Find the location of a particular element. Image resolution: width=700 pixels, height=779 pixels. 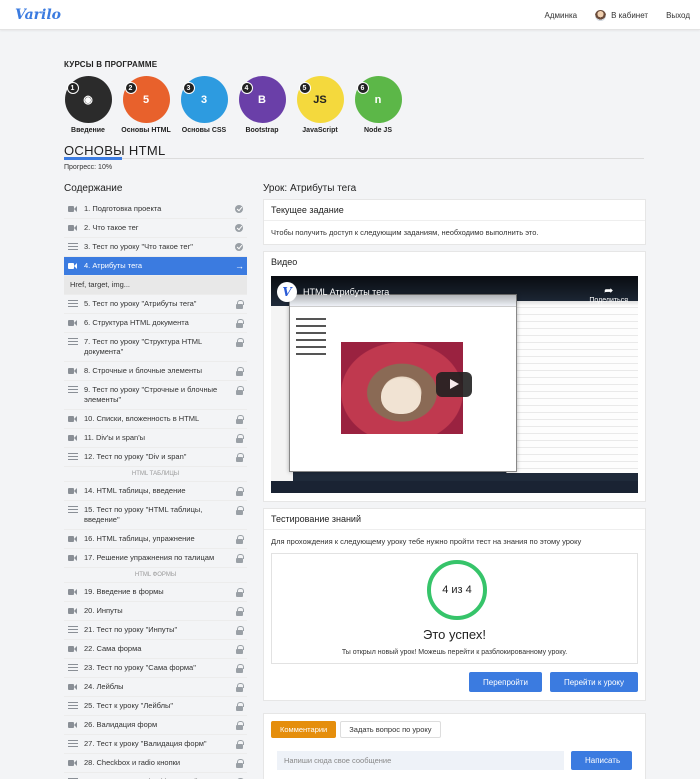

course-item: B 4 Bootstrap is located at coordinates (262, 105).